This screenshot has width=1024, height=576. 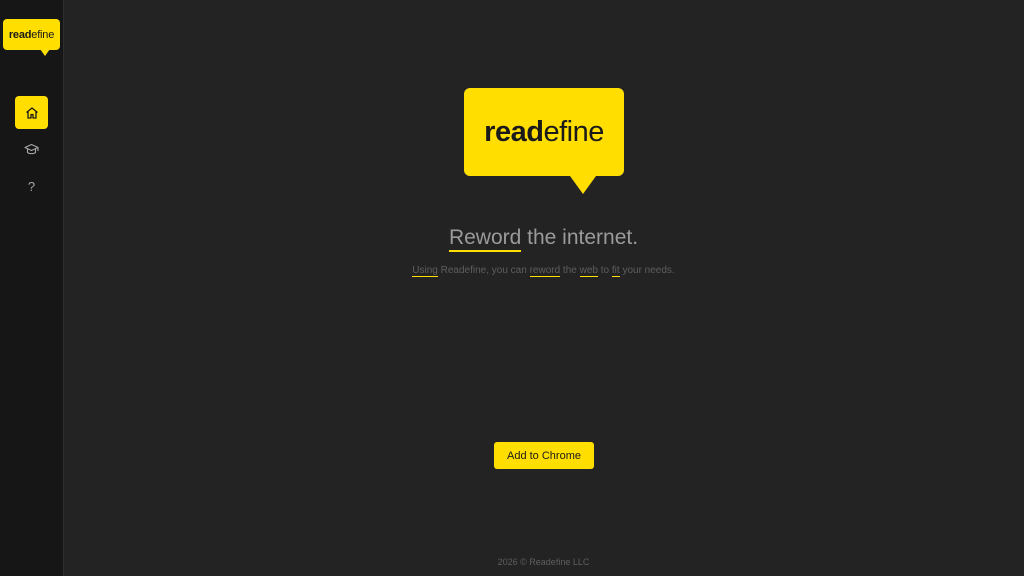 I want to click on sub-highlight-using: Using, so click(x=425, y=271).